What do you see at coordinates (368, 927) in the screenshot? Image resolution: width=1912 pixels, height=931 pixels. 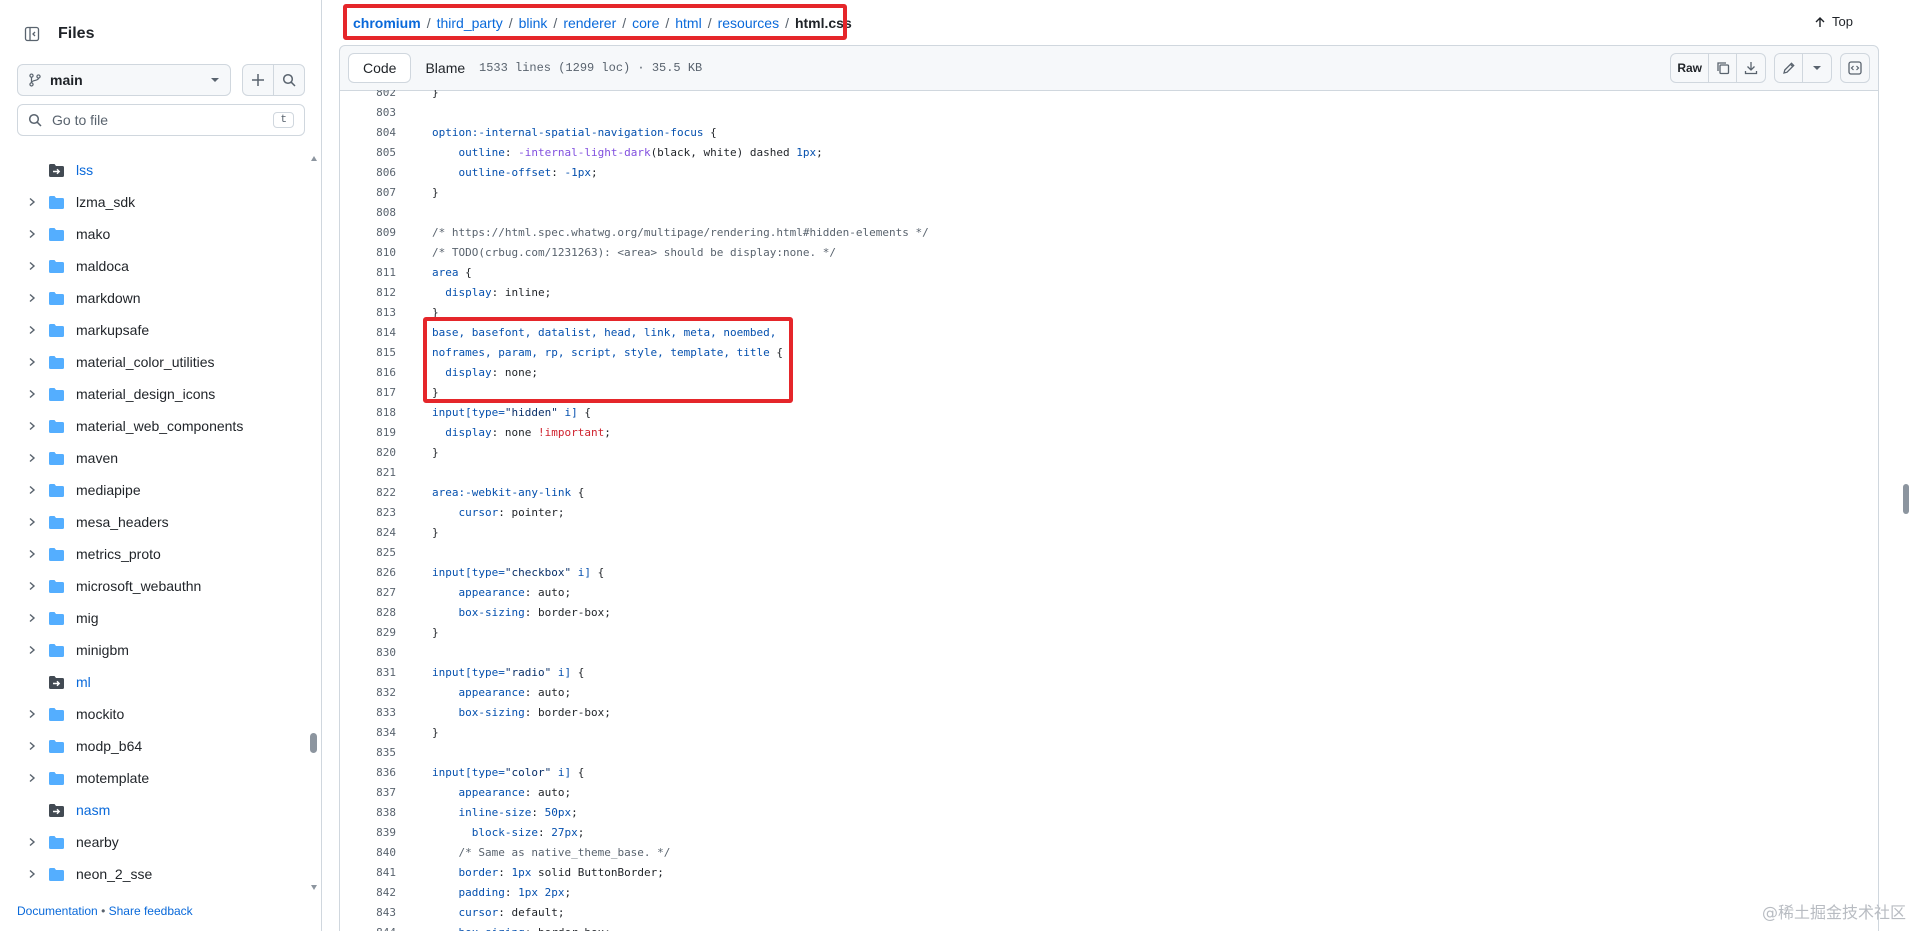 I see `line-number: 844` at bounding box center [368, 927].